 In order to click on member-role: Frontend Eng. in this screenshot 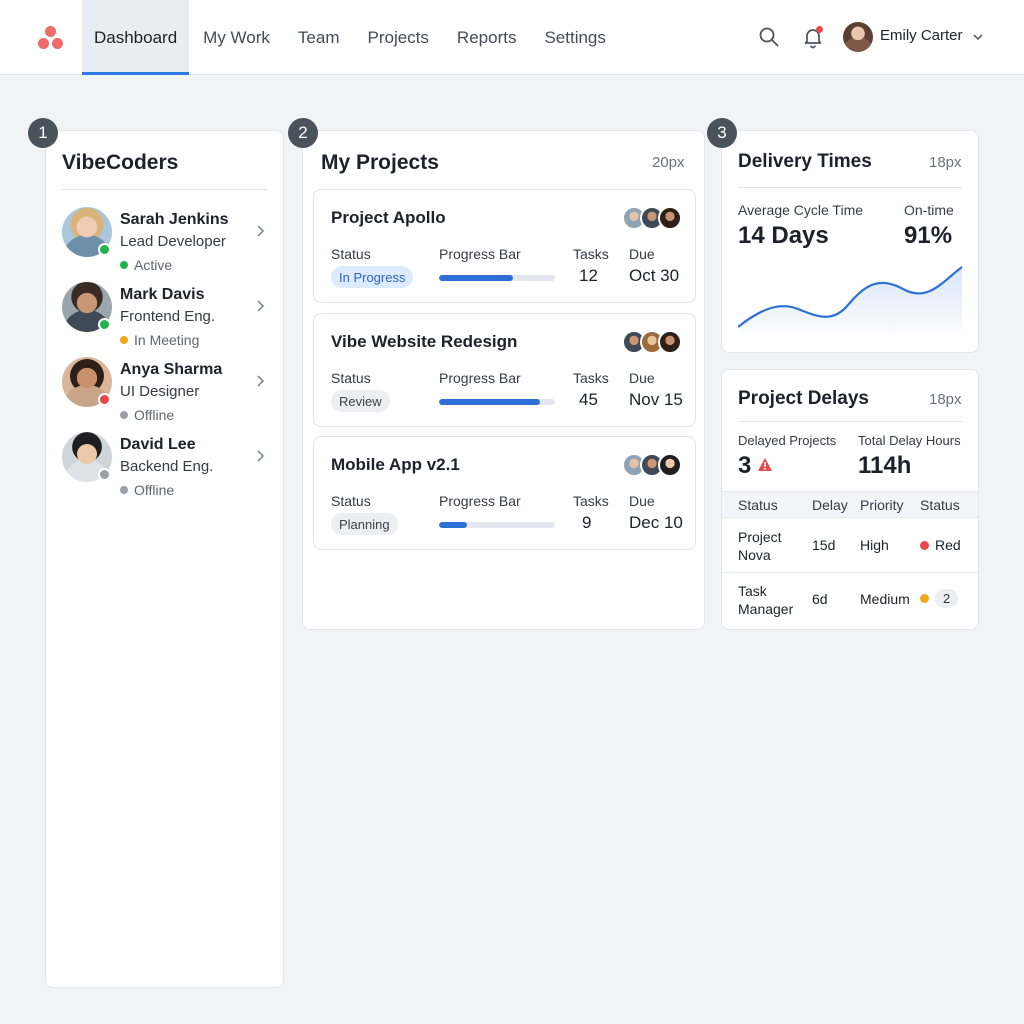, I will do `click(168, 316)`.